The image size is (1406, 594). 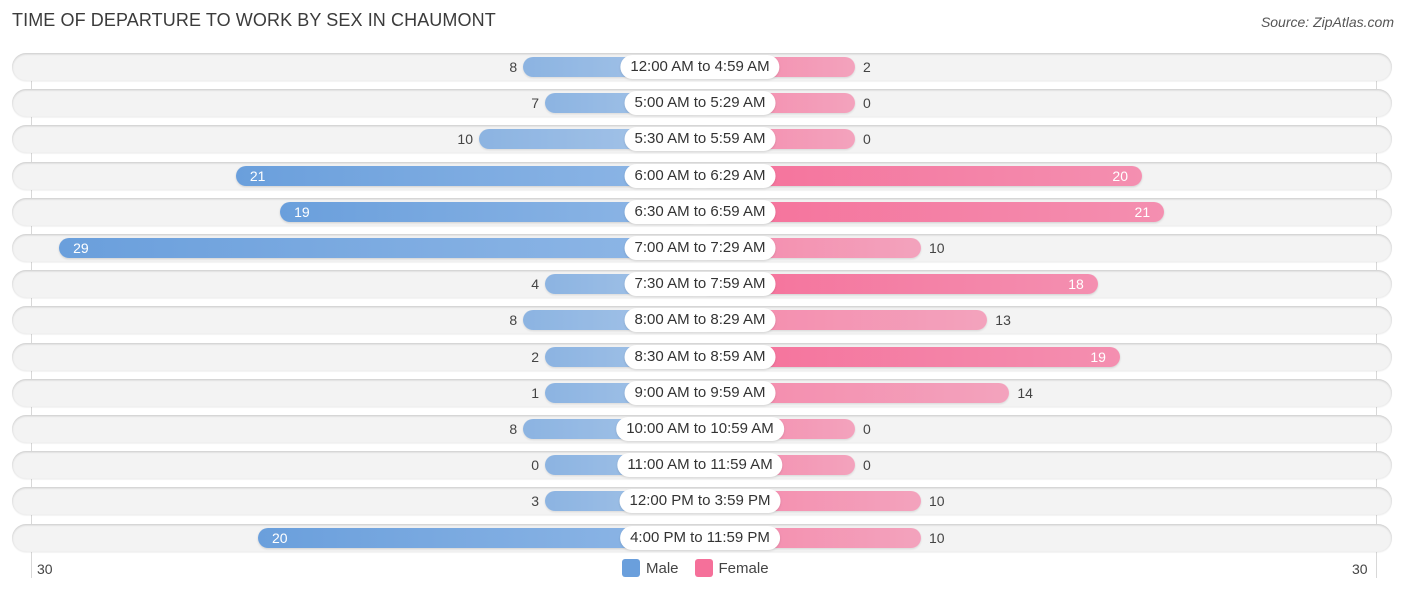 What do you see at coordinates (45, 569) in the screenshot?
I see `axis-tick-left: 30` at bounding box center [45, 569].